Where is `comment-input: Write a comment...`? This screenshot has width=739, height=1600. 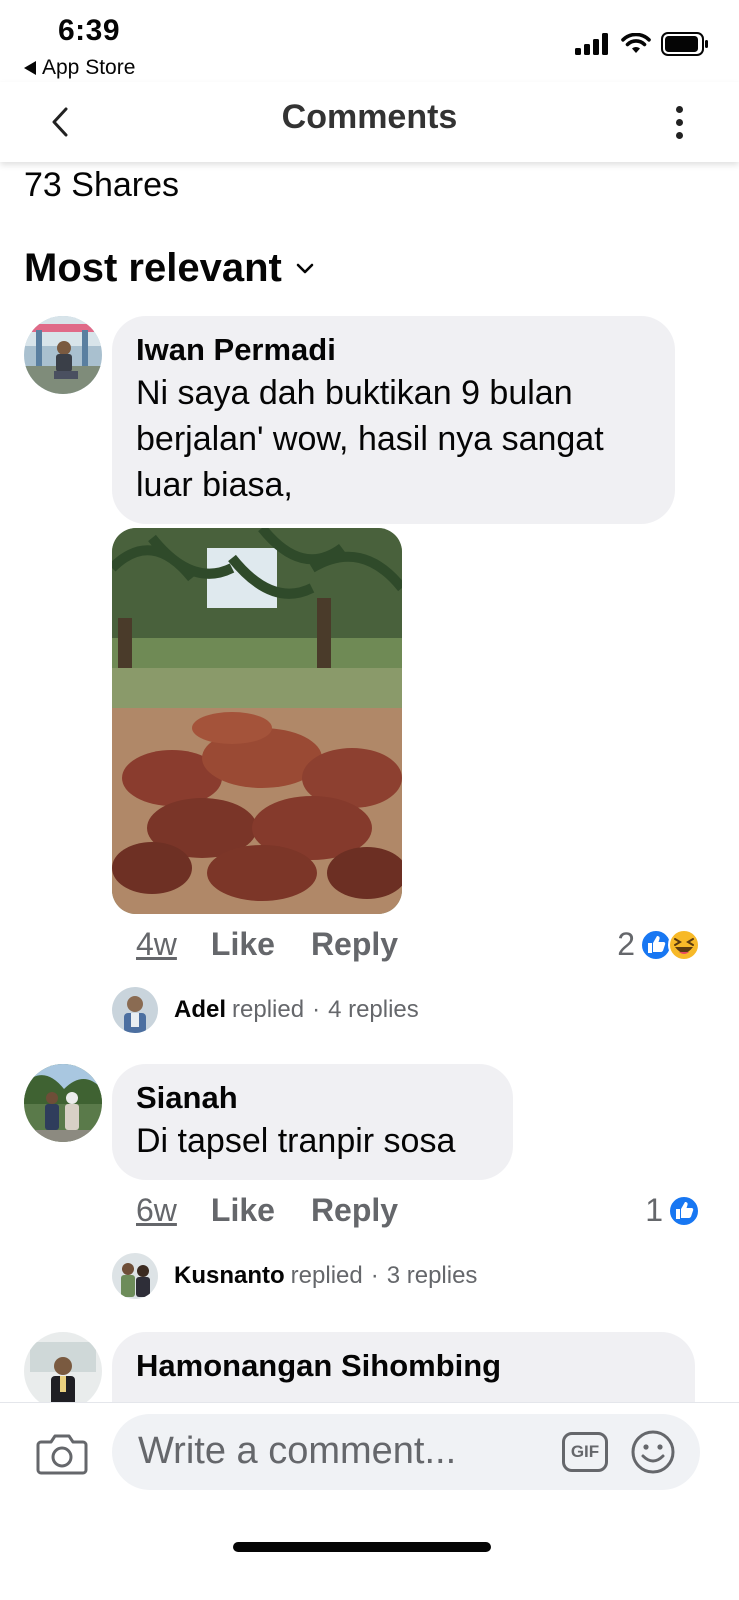 comment-input: Write a comment... is located at coordinates (406, 1452).